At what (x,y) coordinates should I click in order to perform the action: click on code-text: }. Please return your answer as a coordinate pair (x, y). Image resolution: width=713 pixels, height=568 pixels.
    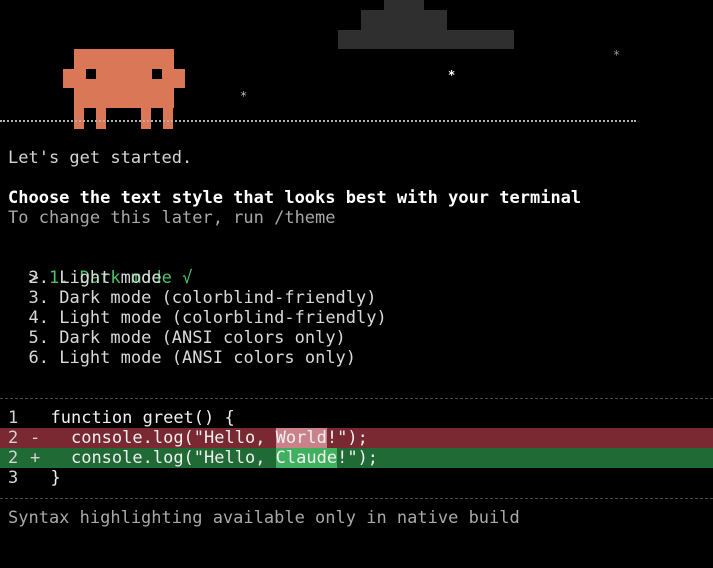
    Looking at the image, I should click on (55, 478).